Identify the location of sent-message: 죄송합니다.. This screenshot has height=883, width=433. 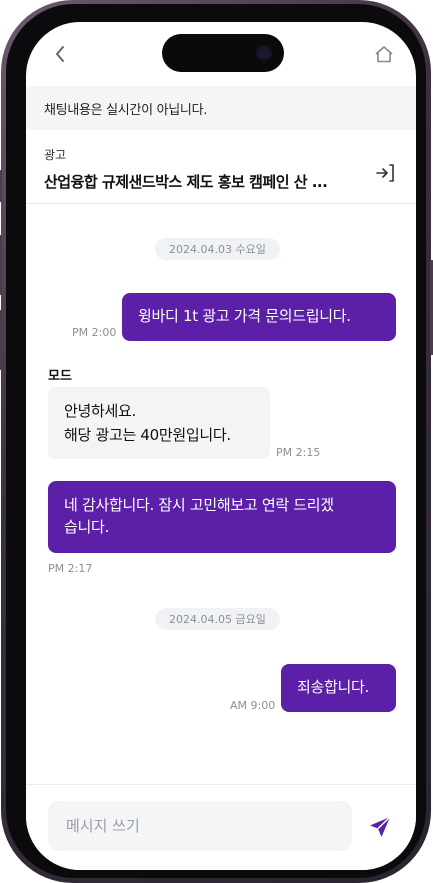
(338, 688).